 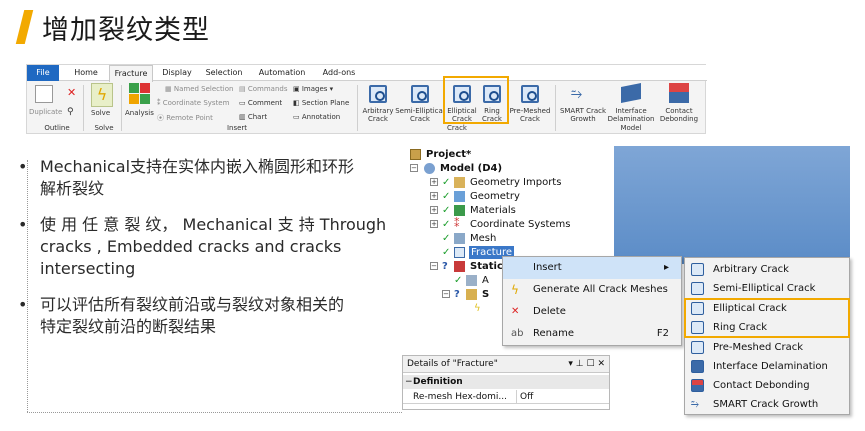 I want to click on analysis-grid-icon, so click(x=140, y=94).